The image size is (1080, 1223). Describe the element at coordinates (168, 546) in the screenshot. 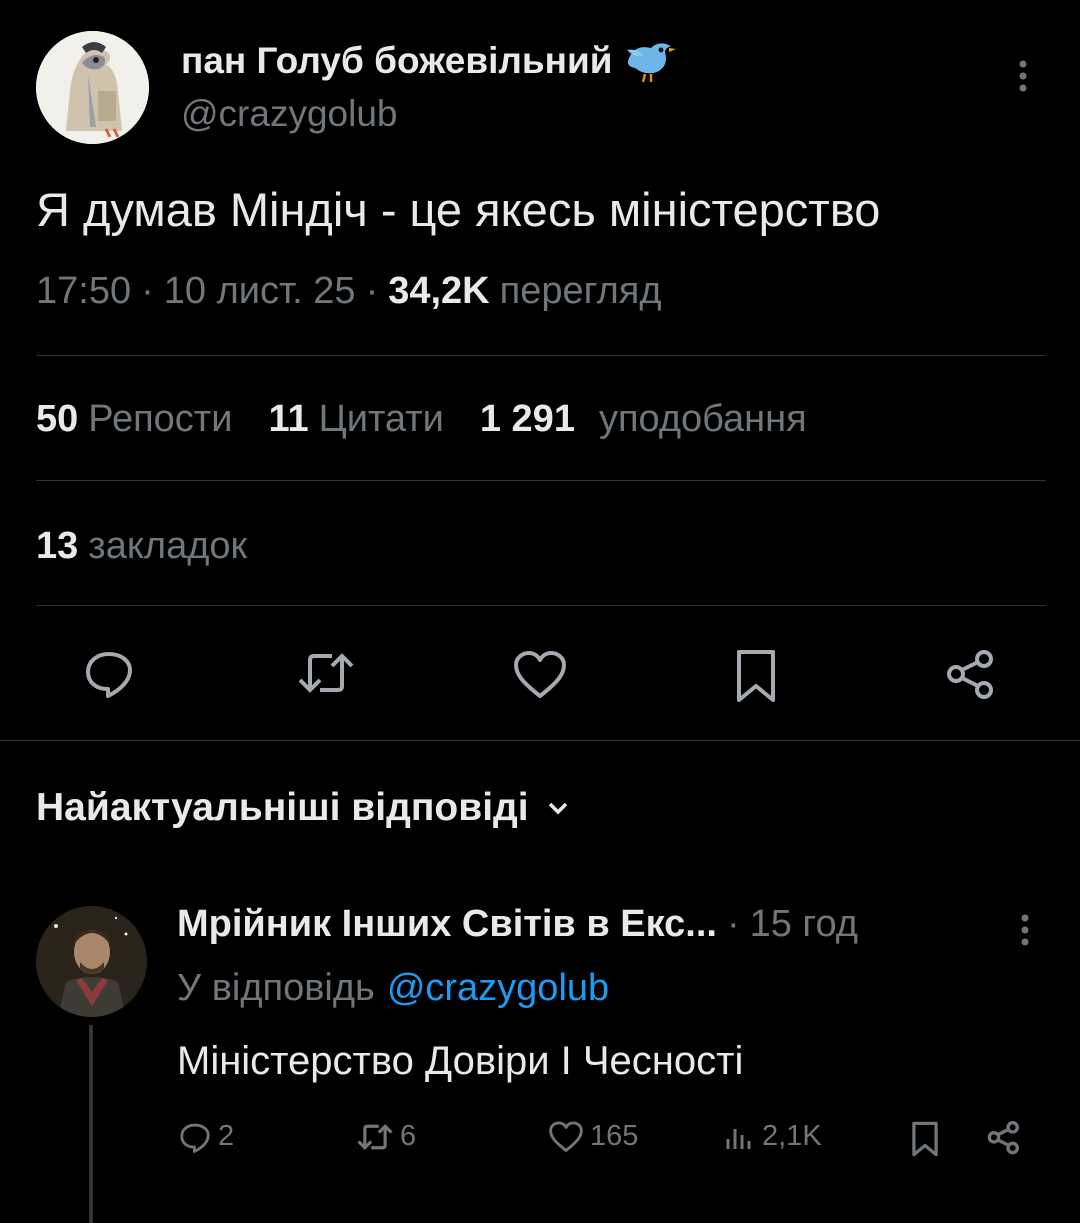

I see `bookmarks-label: закладок` at that location.